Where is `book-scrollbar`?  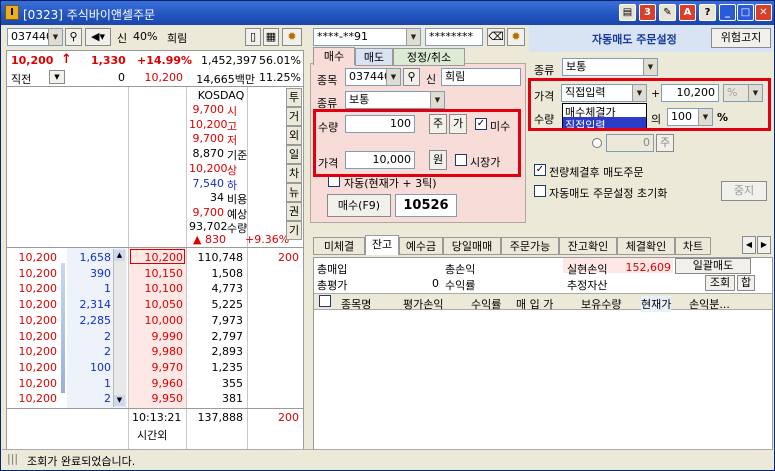
book-scrollbar is located at coordinates (119, 328).